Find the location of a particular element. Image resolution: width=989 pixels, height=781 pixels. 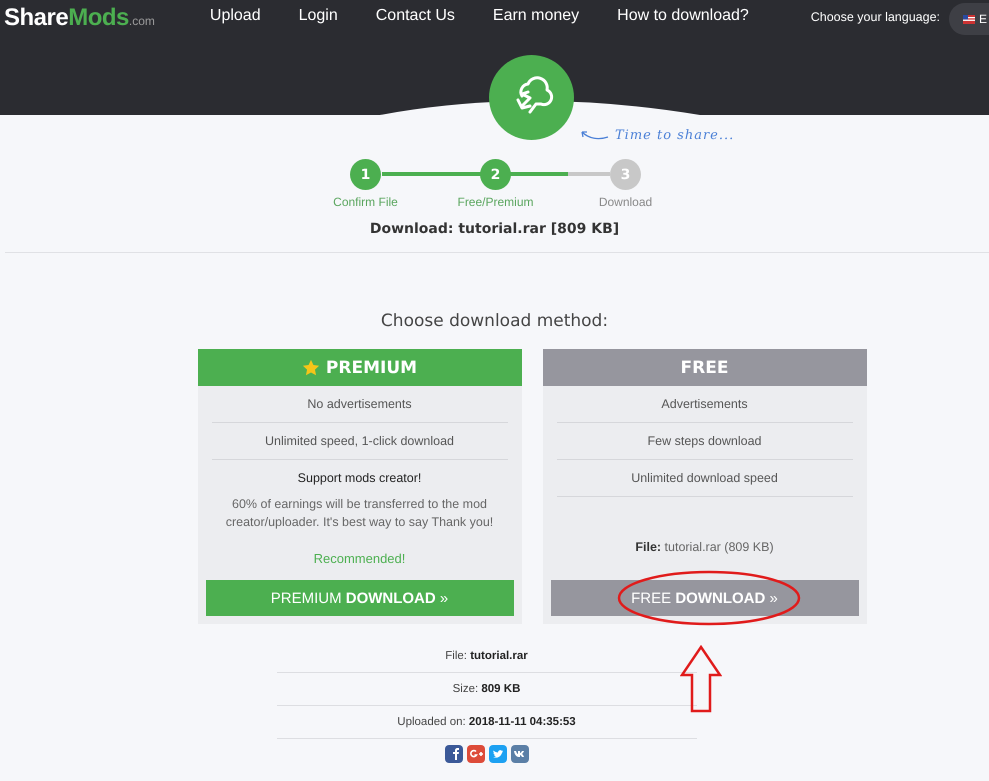

step-label: Download is located at coordinates (625, 202).